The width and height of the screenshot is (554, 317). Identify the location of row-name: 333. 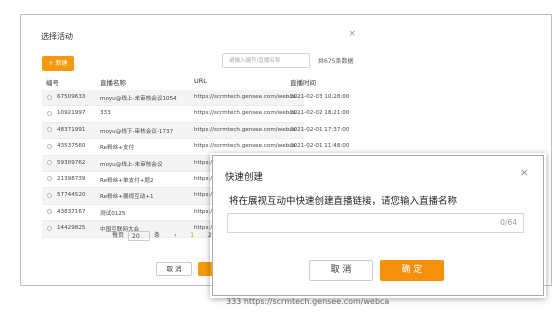
(105, 113).